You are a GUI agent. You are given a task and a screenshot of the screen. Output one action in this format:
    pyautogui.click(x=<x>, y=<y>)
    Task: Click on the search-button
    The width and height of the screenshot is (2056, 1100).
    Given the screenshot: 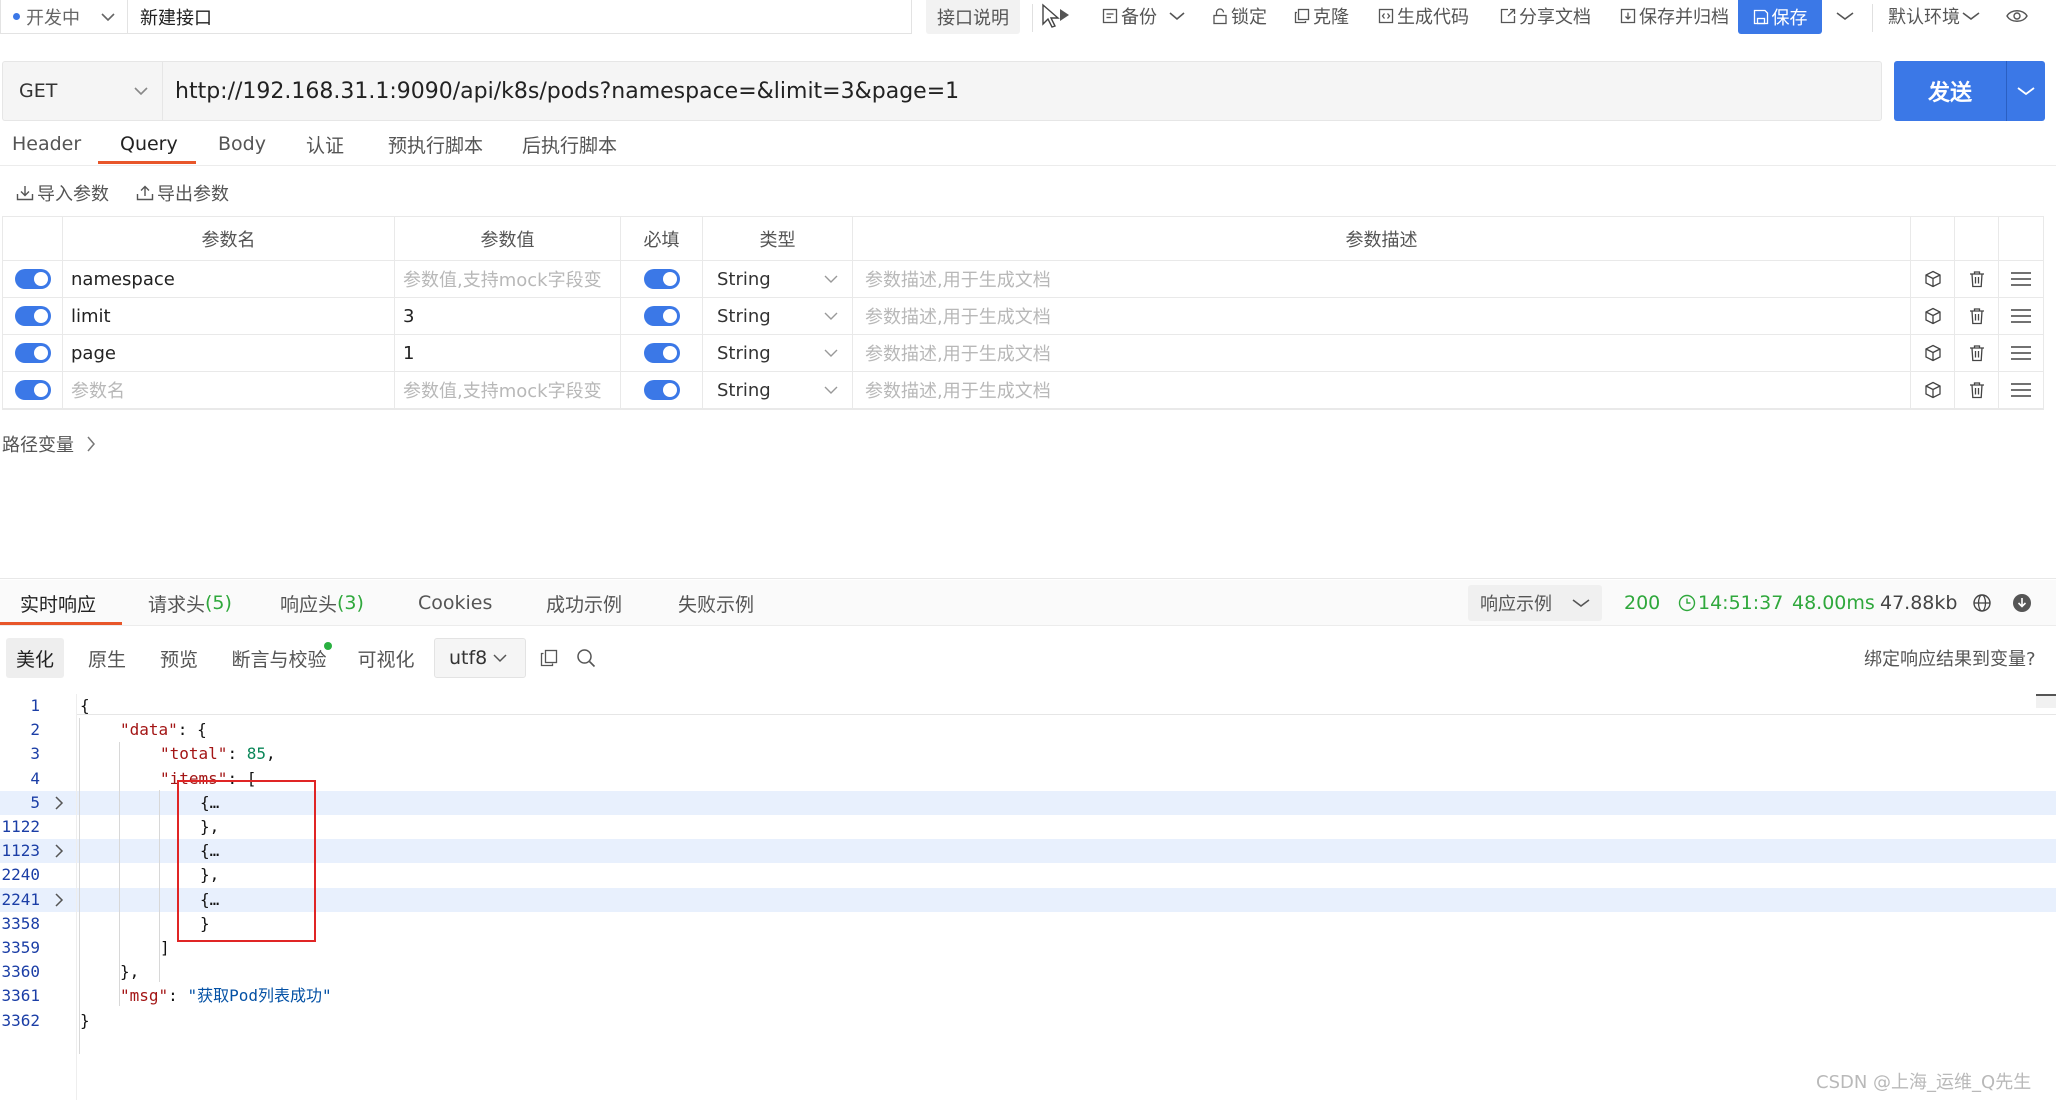 What is the action you would take?
    pyautogui.click(x=586, y=658)
    